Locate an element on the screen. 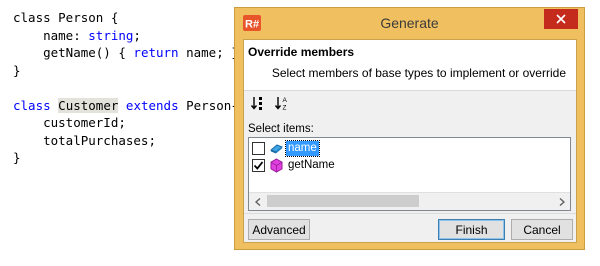 The height and width of the screenshot is (266, 600). close-icon is located at coordinates (561, 19).